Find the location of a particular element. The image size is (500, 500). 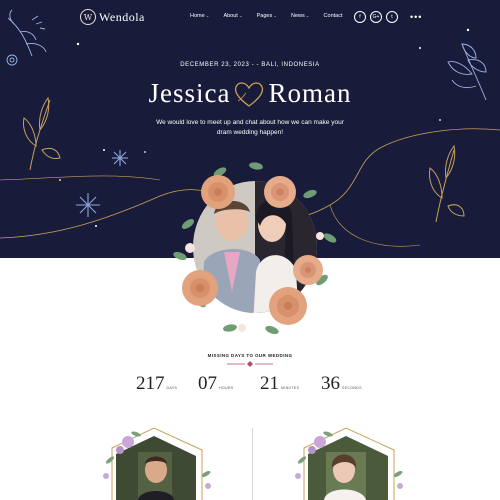

countdown-hours: 07 HOURS is located at coordinates (215, 384).